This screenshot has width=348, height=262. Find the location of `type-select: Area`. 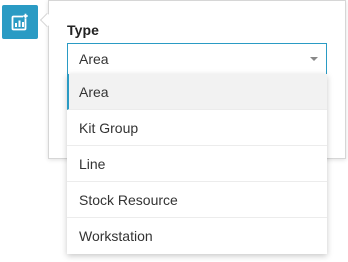

type-select: Area is located at coordinates (197, 59).